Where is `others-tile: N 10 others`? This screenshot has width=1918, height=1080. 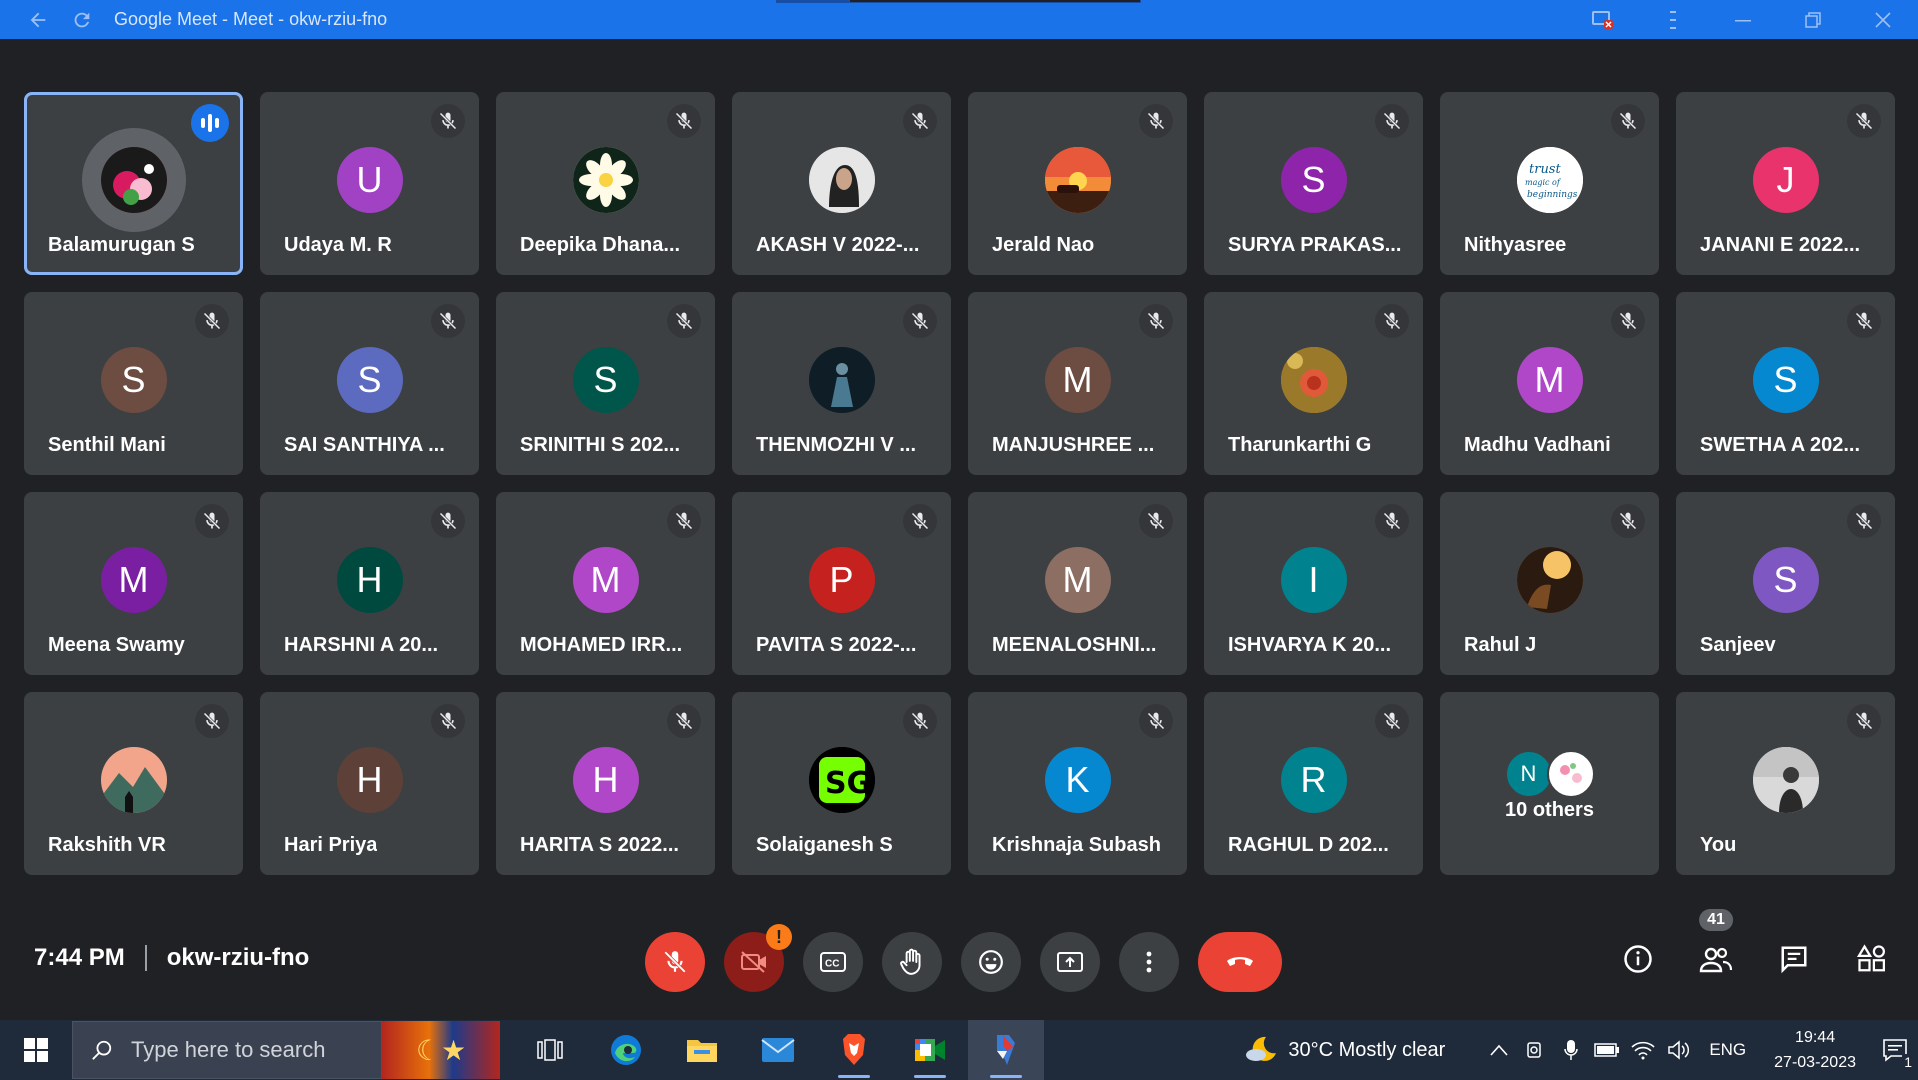
others-tile: N 10 others is located at coordinates (1549, 783).